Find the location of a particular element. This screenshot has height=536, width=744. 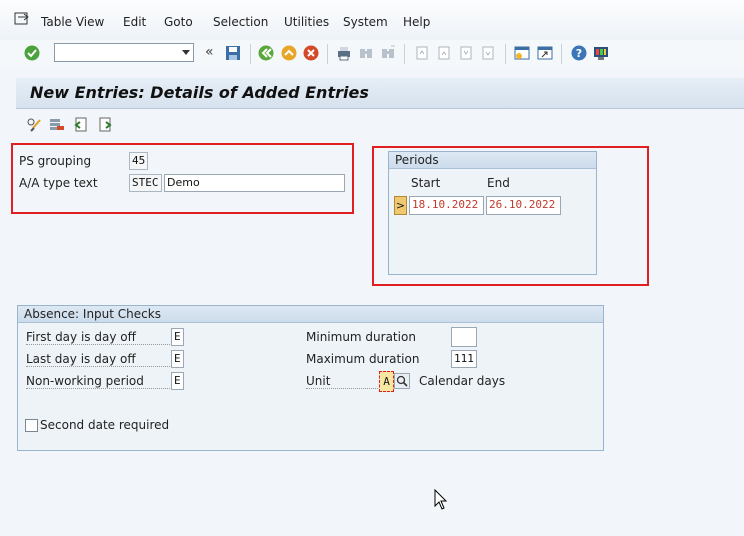

ps-grouping-label: PS grouping is located at coordinates (55, 161).